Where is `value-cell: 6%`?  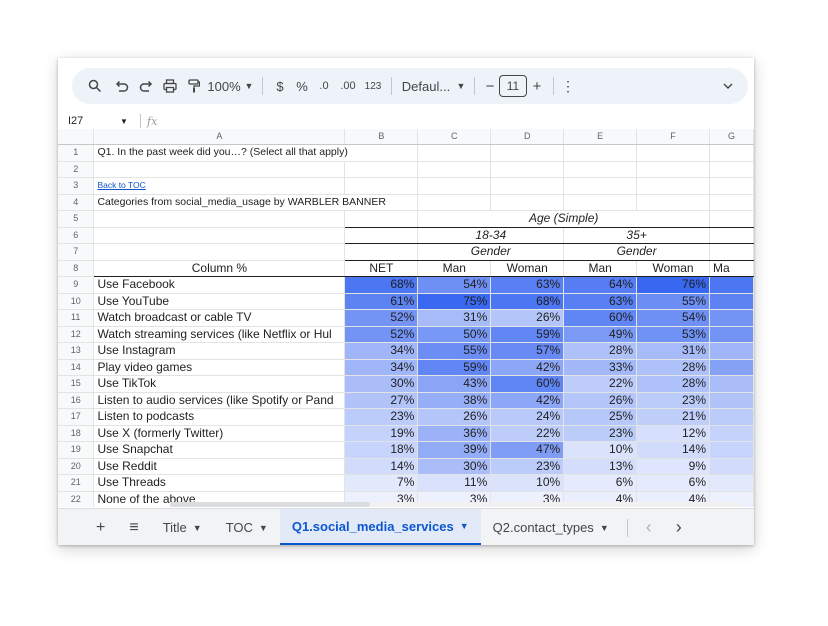 value-cell: 6% is located at coordinates (673, 483).